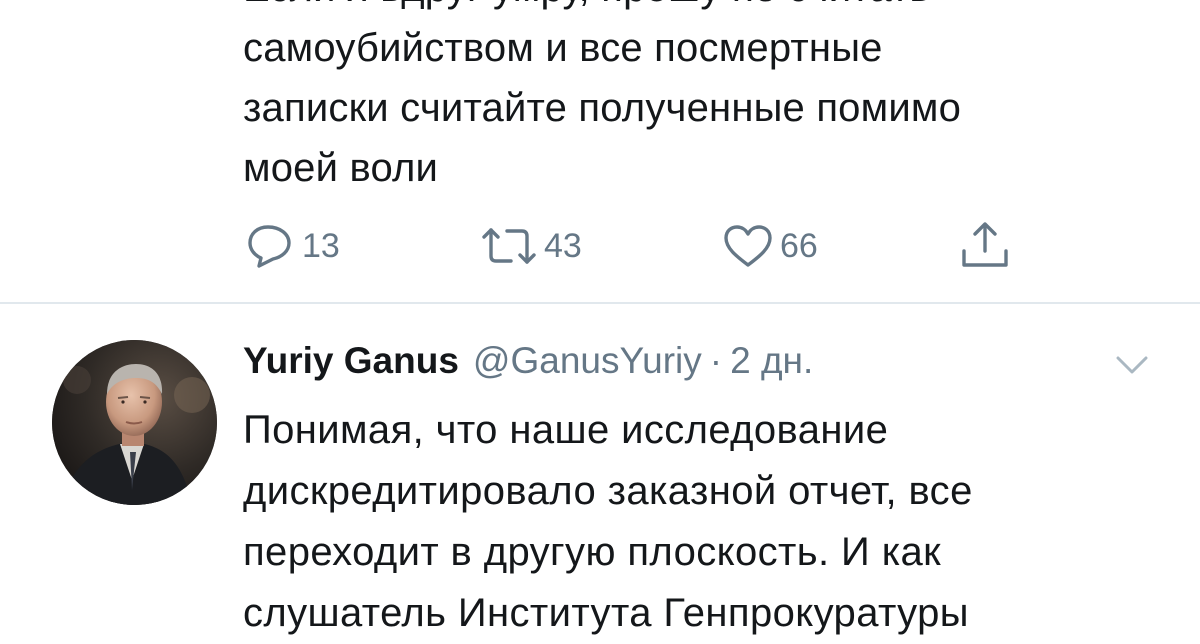 Image resolution: width=1200 pixels, height=644 pixels. What do you see at coordinates (563, 245) in the screenshot?
I see `retweet-count: 43` at bounding box center [563, 245].